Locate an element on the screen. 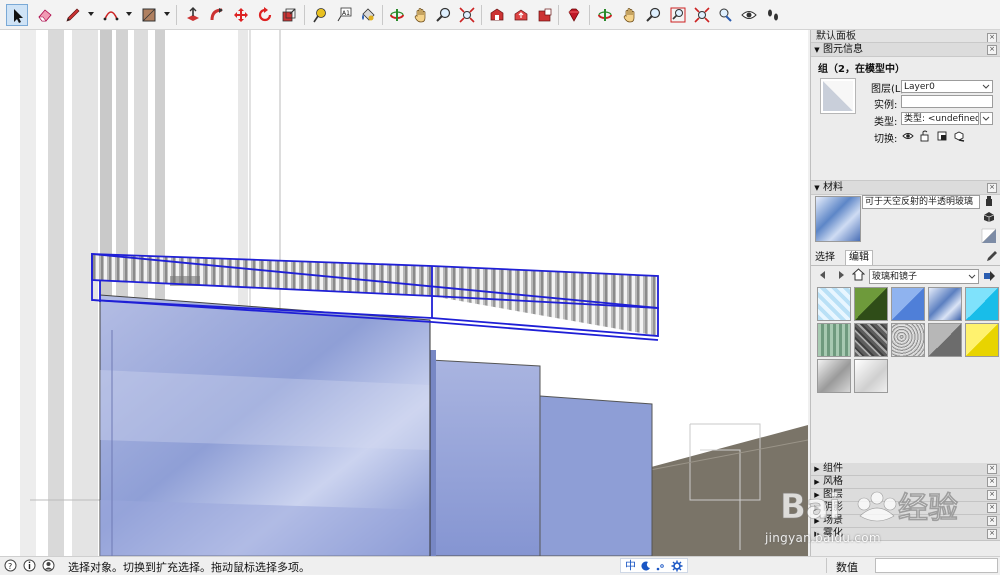  default-material-icon is located at coordinates (989, 236).